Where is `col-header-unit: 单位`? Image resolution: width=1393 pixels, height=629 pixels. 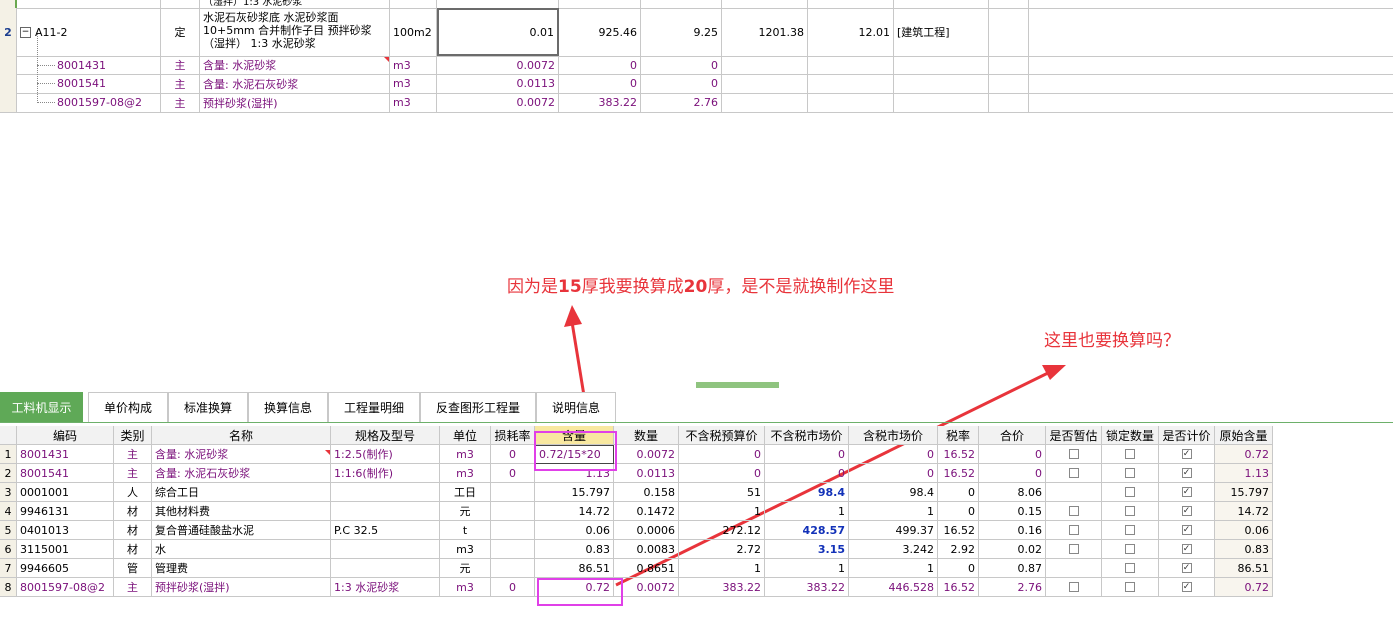
col-header-unit: 单位 is located at coordinates (465, 435).